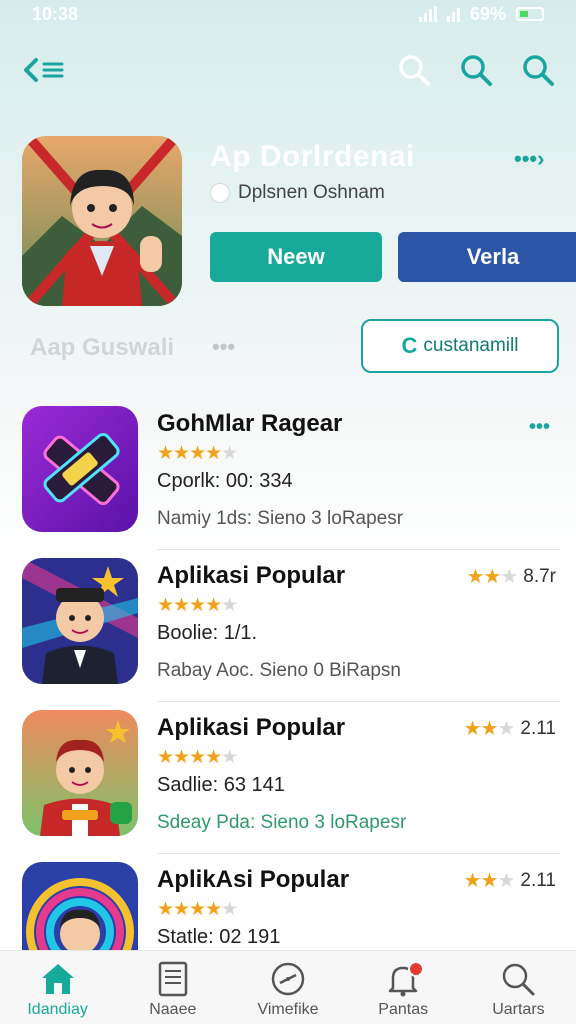  What do you see at coordinates (427, 14) in the screenshot?
I see `signal-icon` at bounding box center [427, 14].